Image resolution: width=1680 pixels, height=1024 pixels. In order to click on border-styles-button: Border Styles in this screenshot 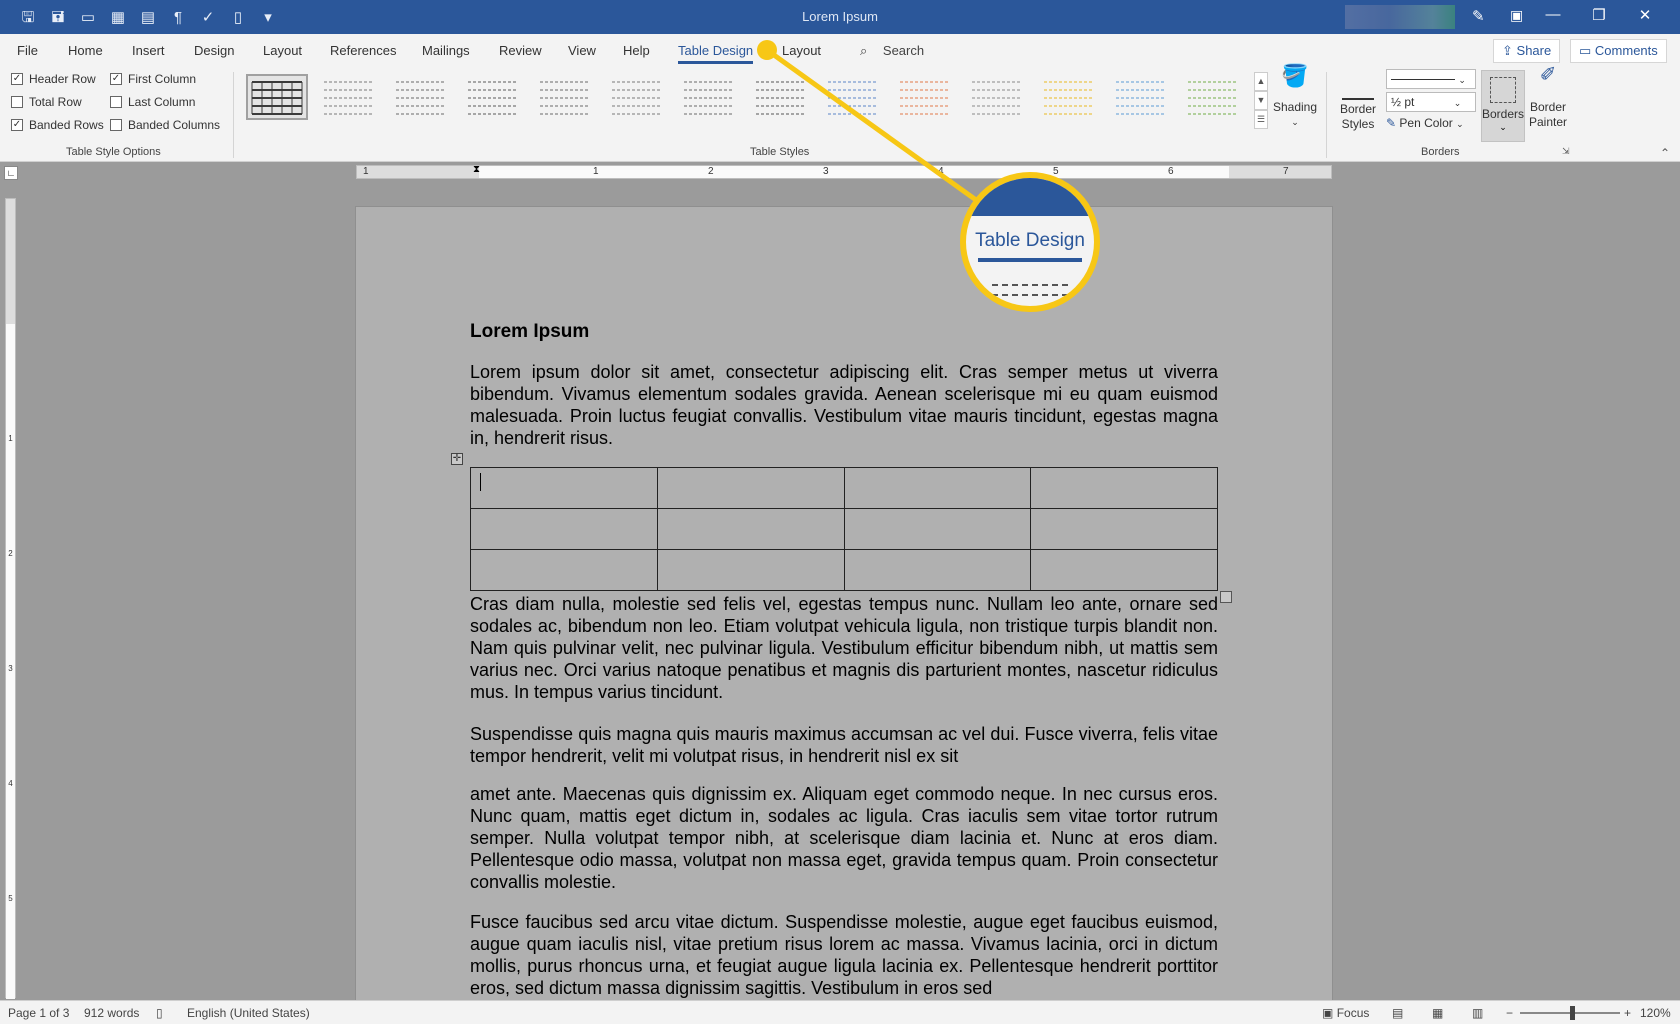, I will do `click(1358, 100)`.